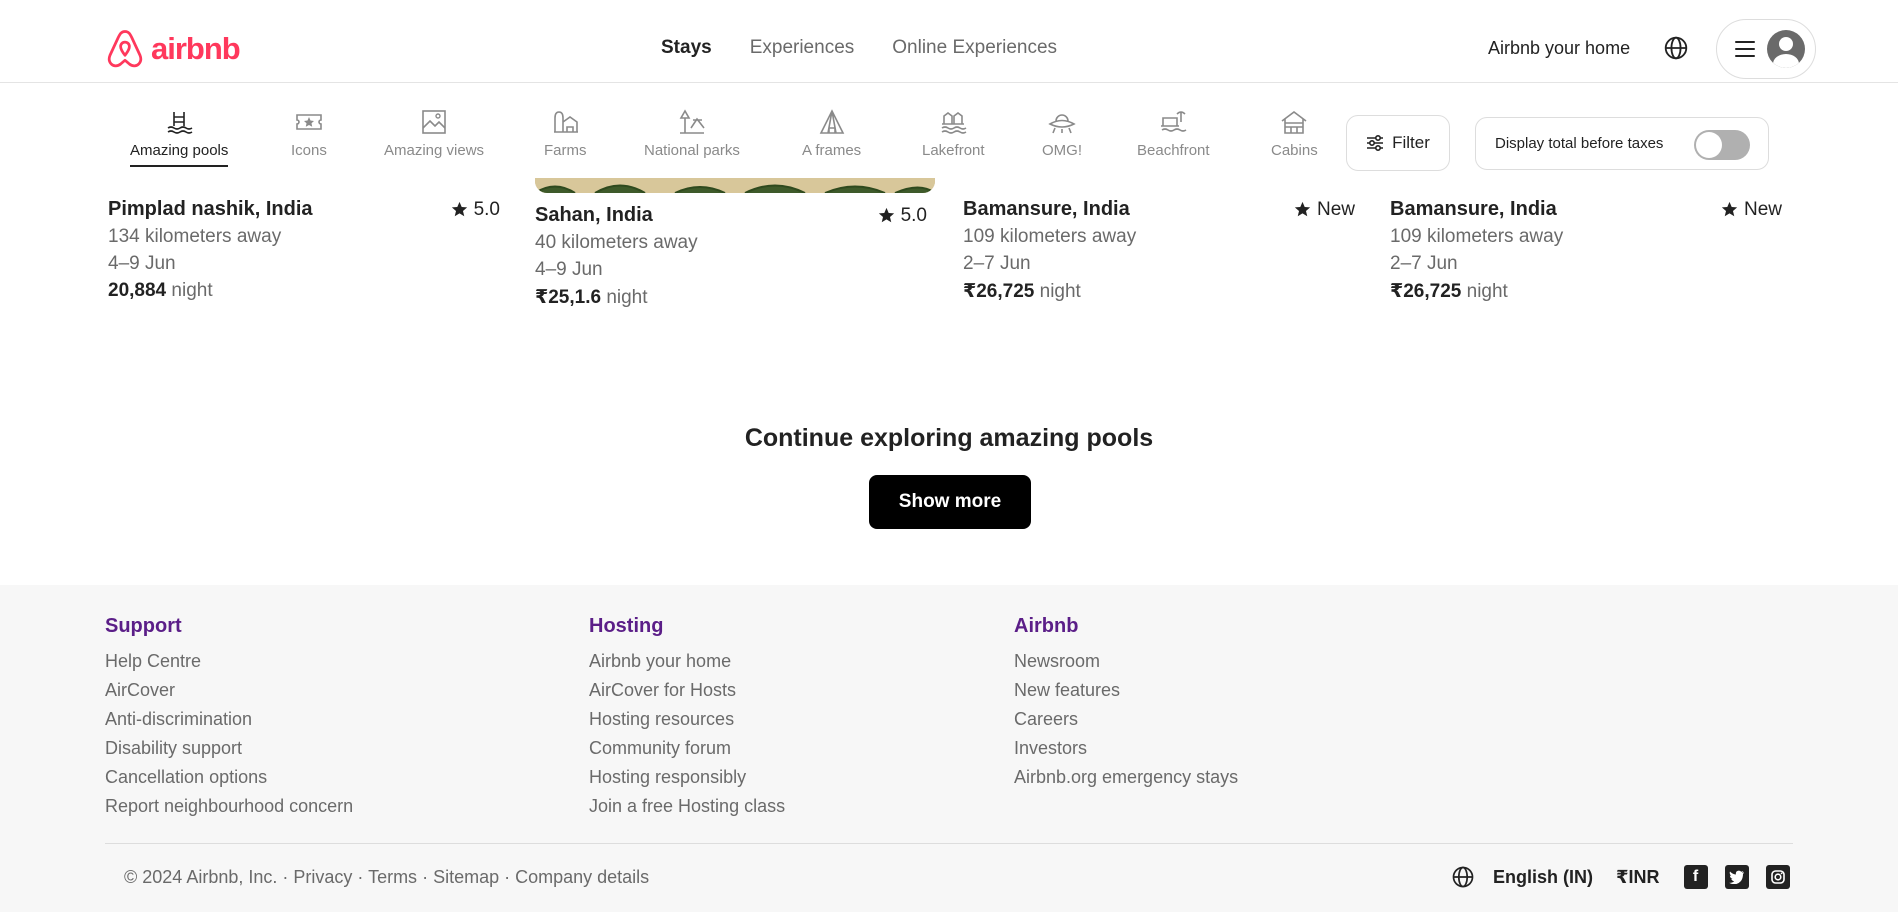 The height and width of the screenshot is (912, 1898). Describe the element at coordinates (616, 242) in the screenshot. I see `listing-distance: 40 kilometers away` at that location.